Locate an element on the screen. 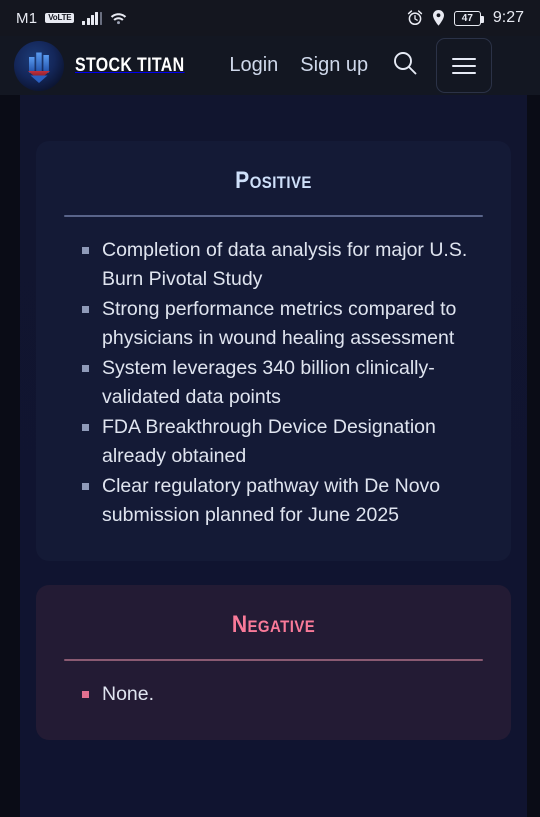 This screenshot has height=817, width=540. battery-indicator: 47 is located at coordinates (468, 18).